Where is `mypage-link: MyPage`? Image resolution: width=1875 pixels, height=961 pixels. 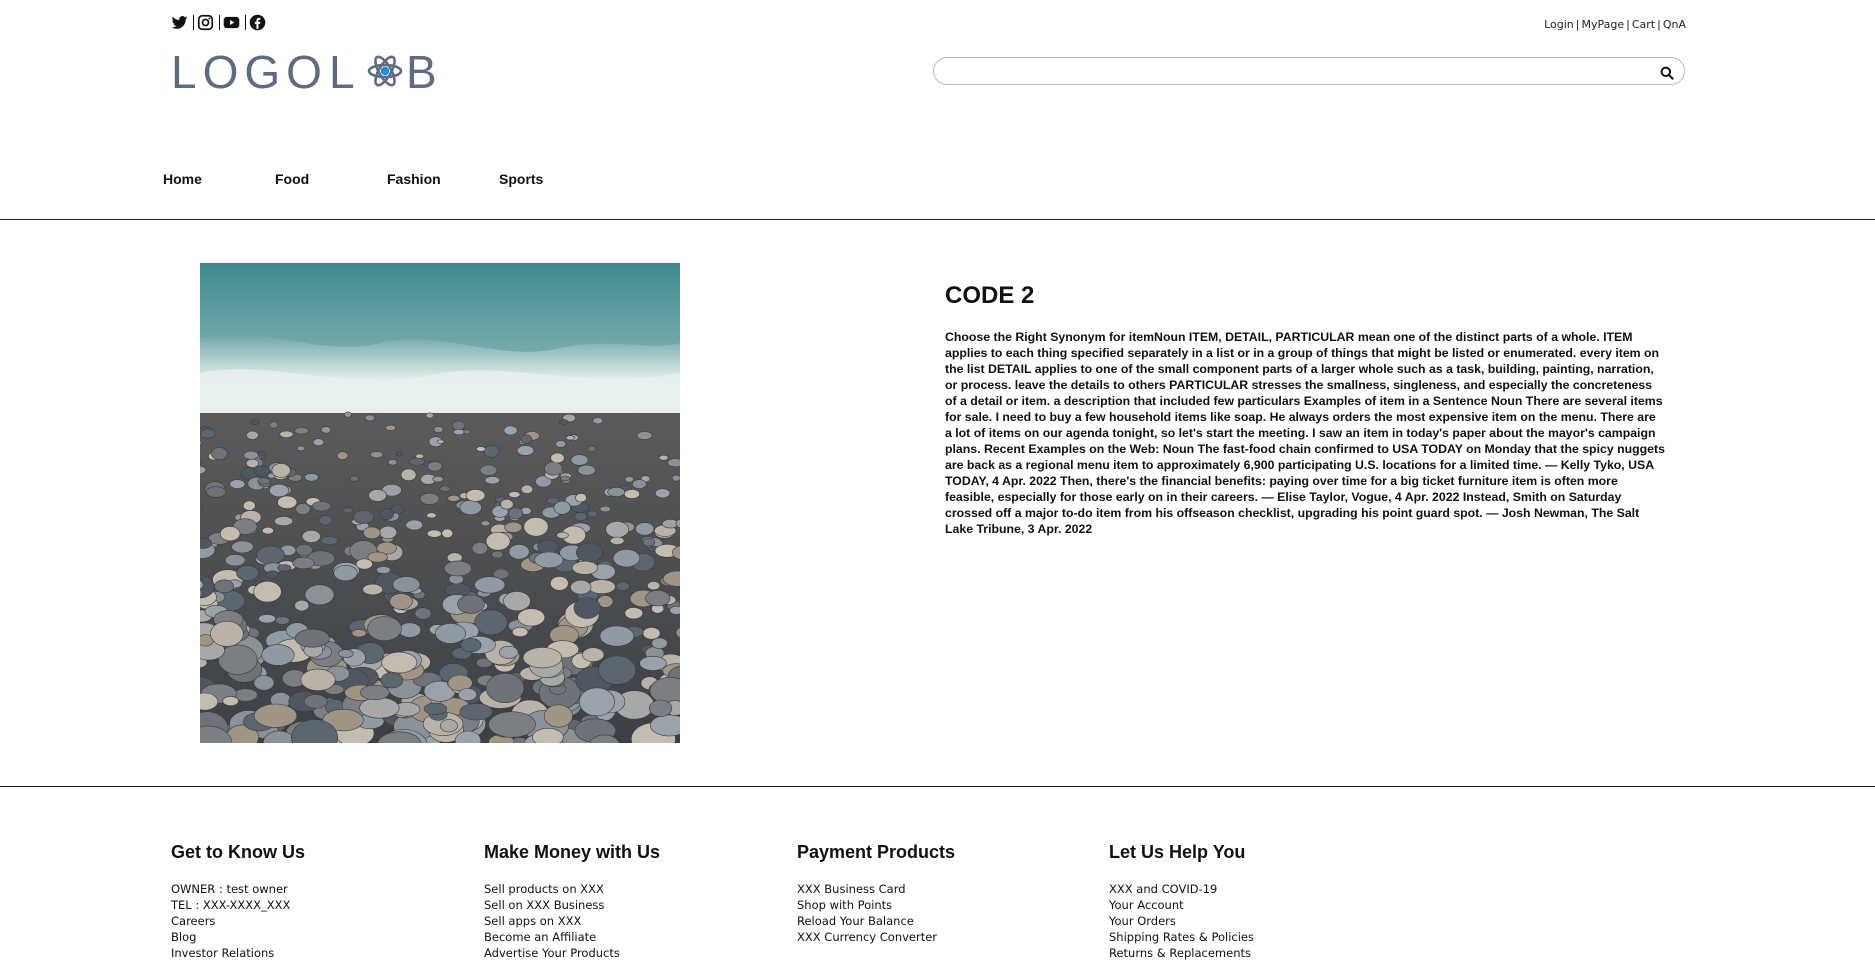 mypage-link: MyPage is located at coordinates (1603, 24).